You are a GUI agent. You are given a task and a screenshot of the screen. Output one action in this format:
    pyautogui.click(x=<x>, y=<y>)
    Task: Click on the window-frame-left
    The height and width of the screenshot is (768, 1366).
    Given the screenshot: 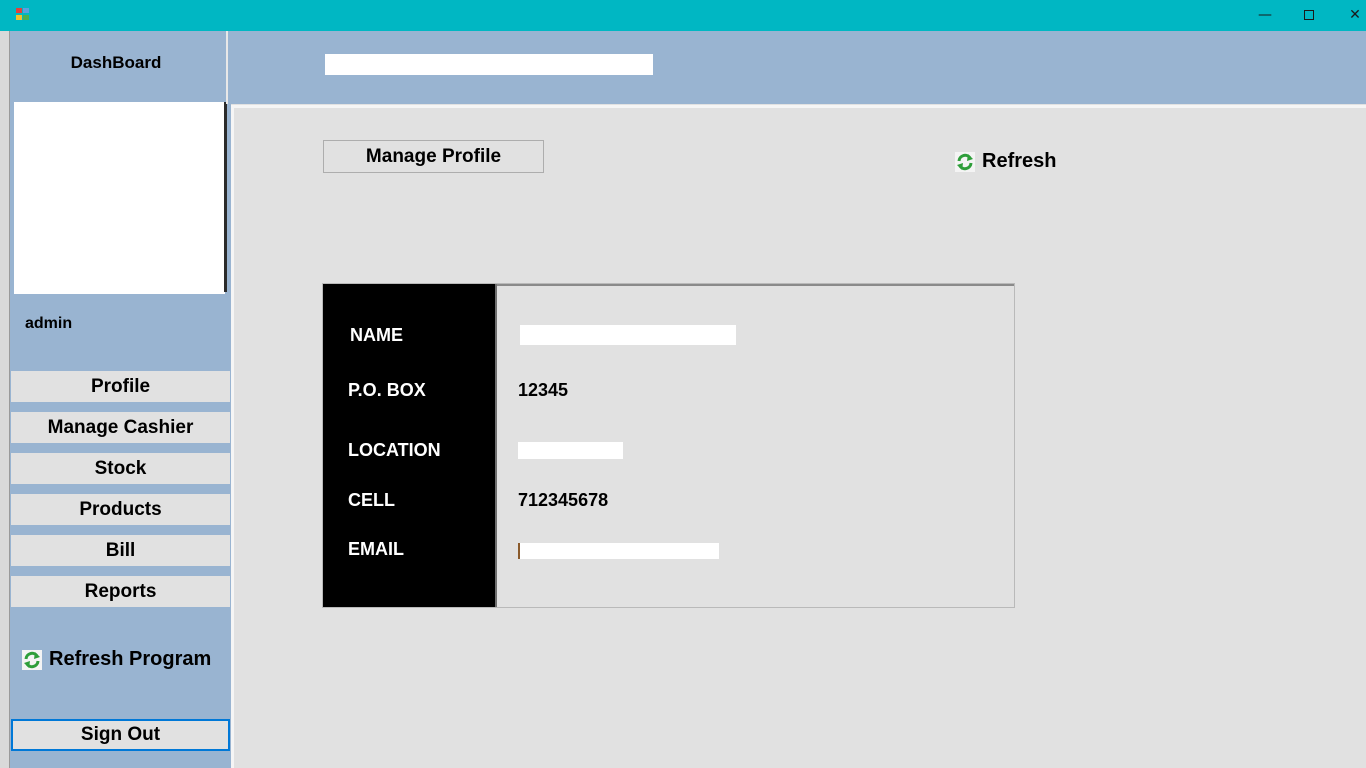 What is the action you would take?
    pyautogui.click(x=5, y=399)
    